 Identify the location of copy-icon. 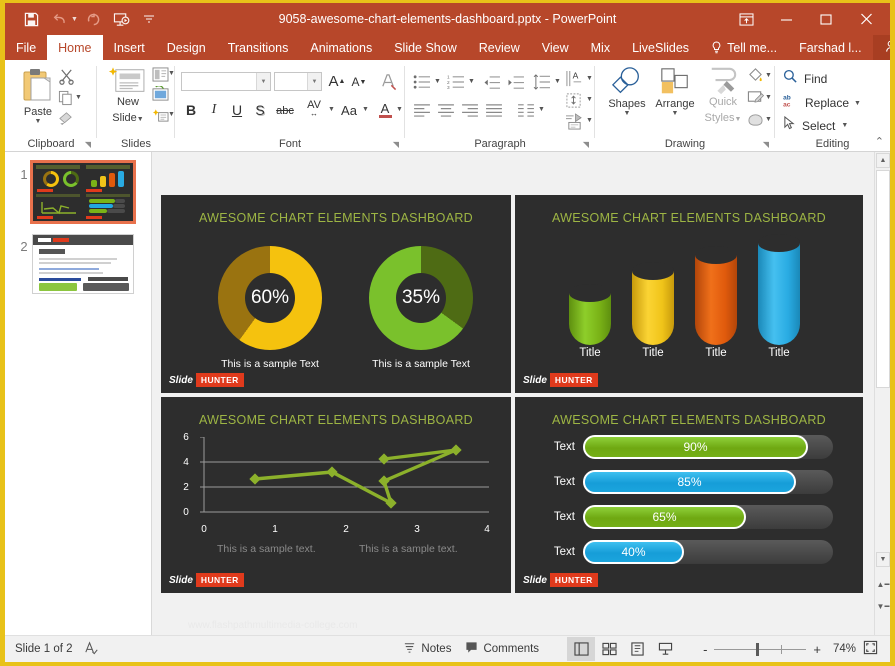
(66, 98).